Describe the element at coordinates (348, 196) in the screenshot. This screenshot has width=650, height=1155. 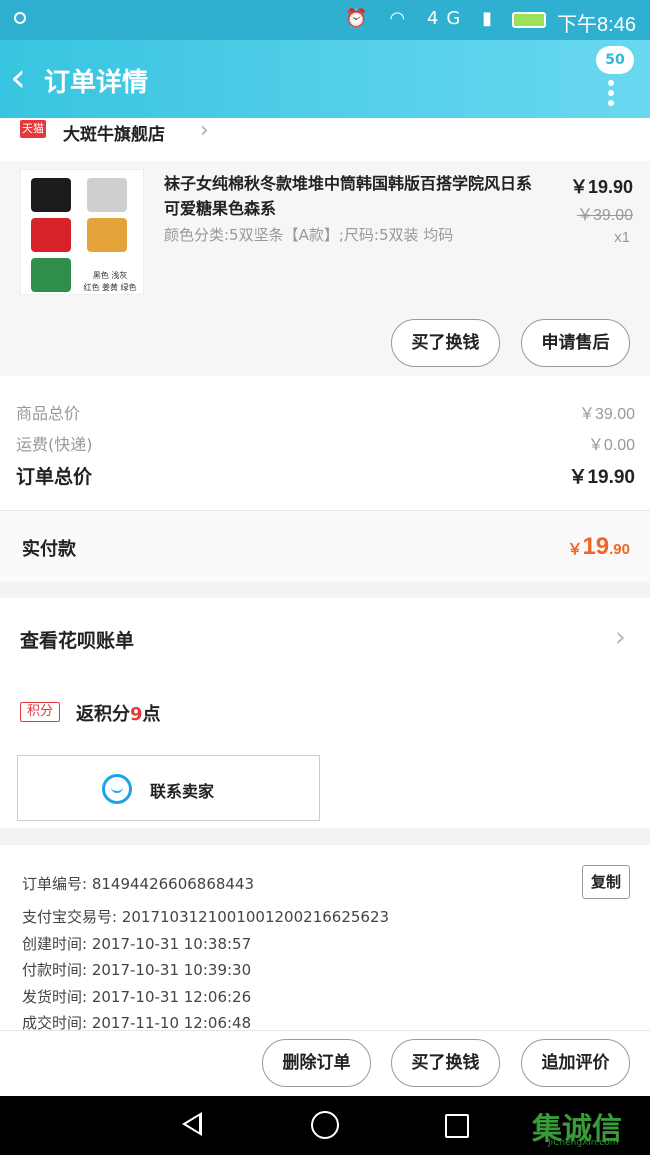
I see `product-title: 袜子女纯棉秋冬款堆堆中筒韩国韩版百搭学院风日系可爱糖果色森系` at that location.